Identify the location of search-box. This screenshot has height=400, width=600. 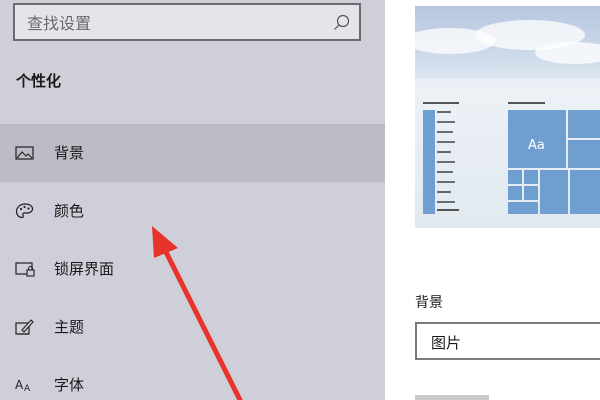
(187, 22).